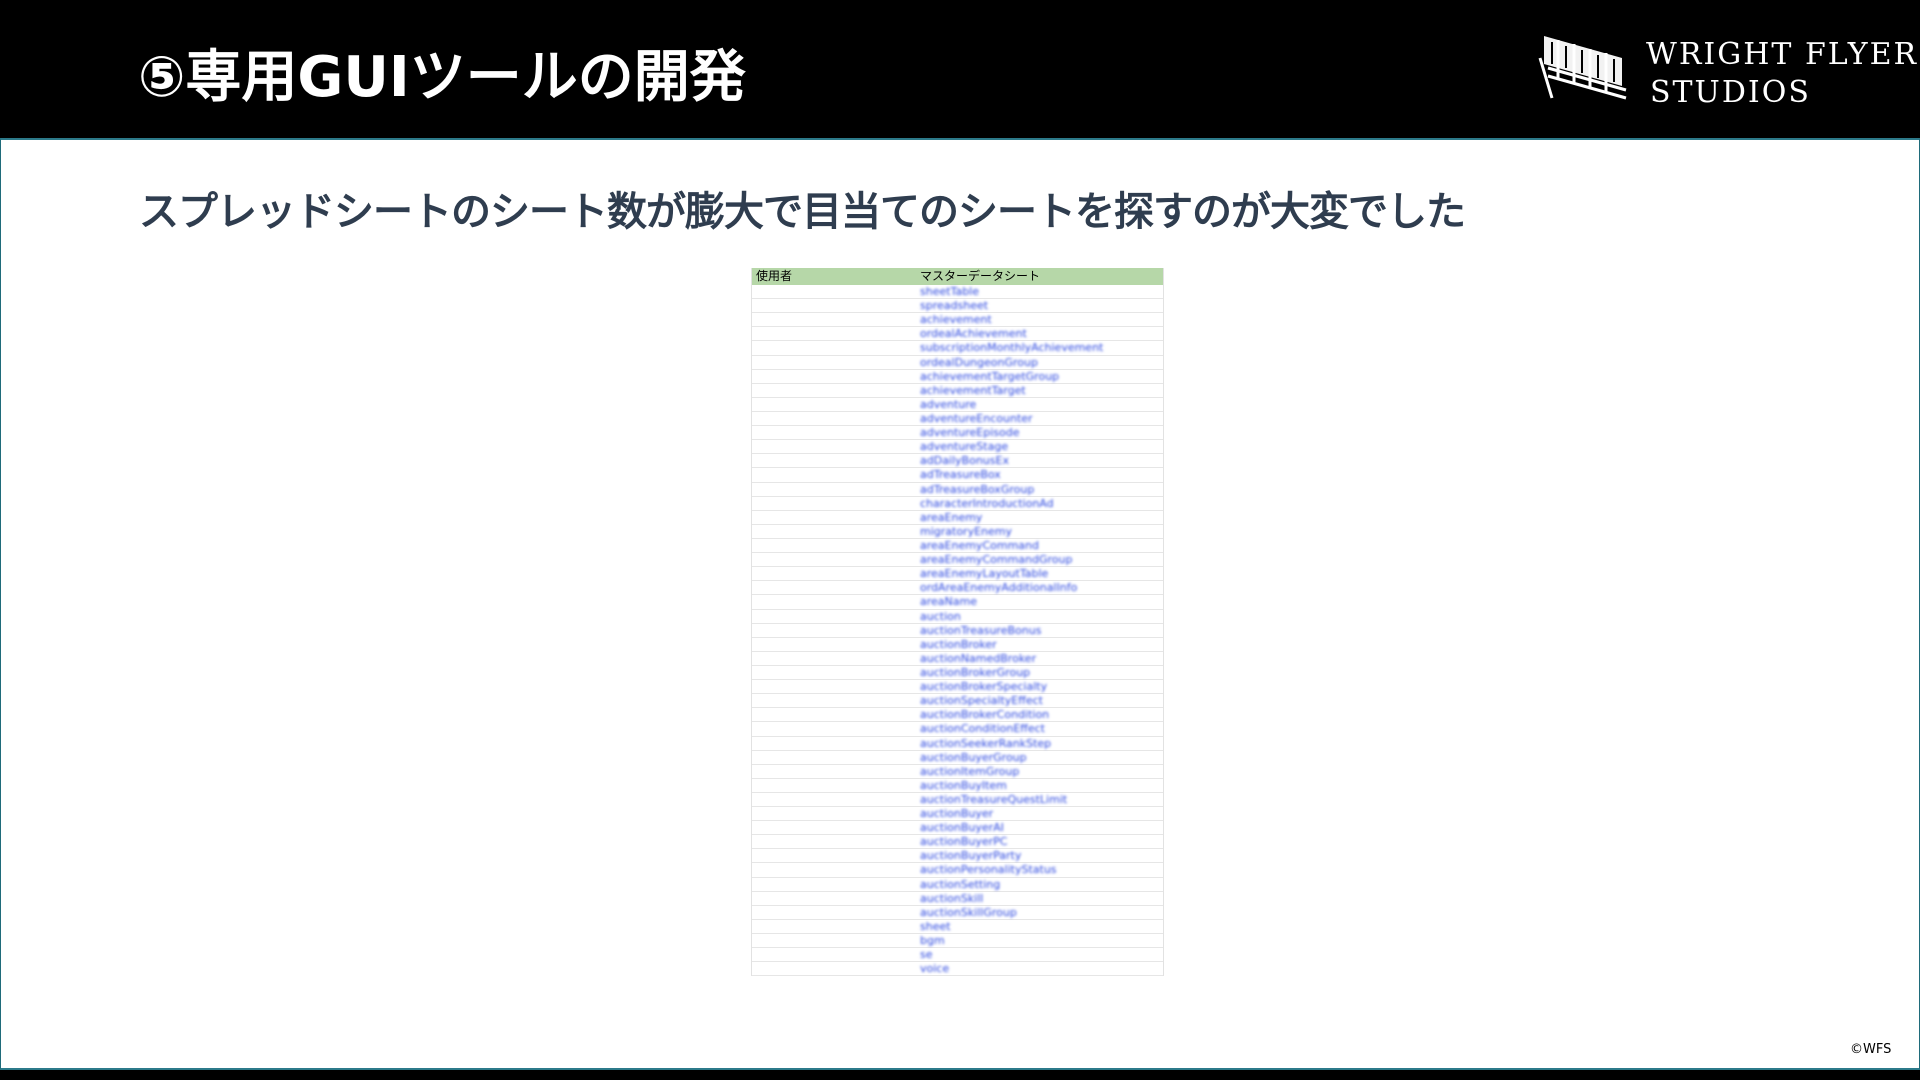 The height and width of the screenshot is (1080, 1920). Describe the element at coordinates (1040, 474) in the screenshot. I see `sheet-link: adTreasureBox` at that location.